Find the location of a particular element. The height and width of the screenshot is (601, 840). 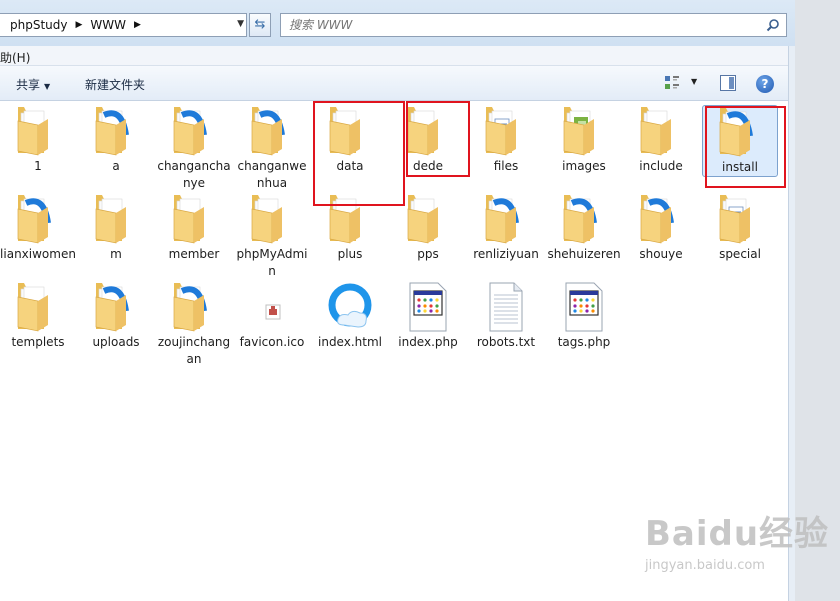

breadcrumb-item-phpstudy: phpStudy is located at coordinates (39, 25).